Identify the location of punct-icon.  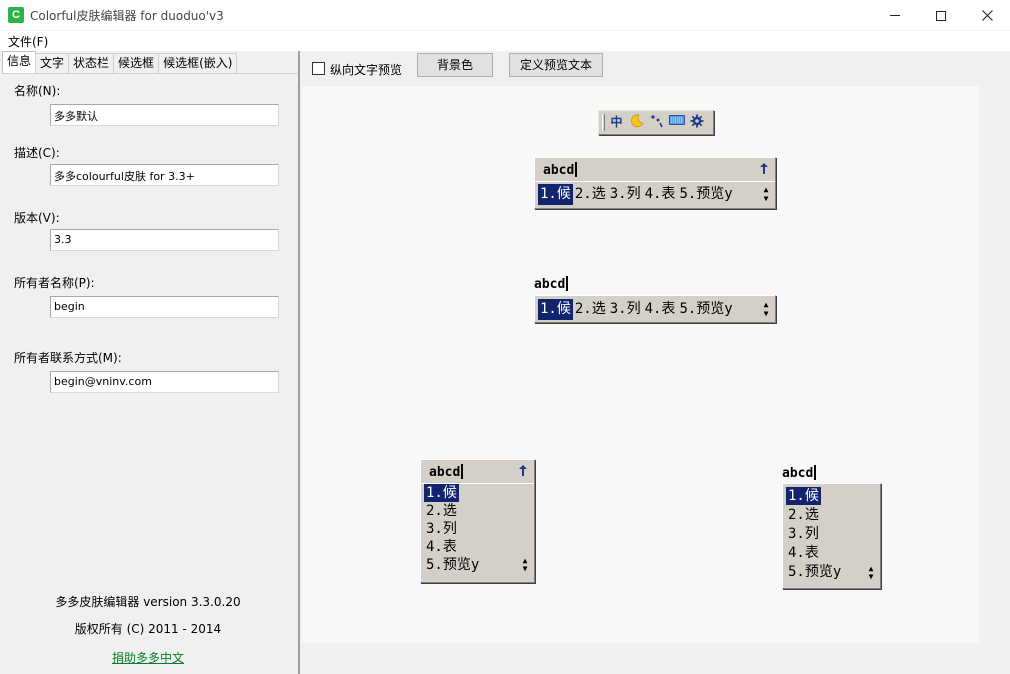
(656, 122).